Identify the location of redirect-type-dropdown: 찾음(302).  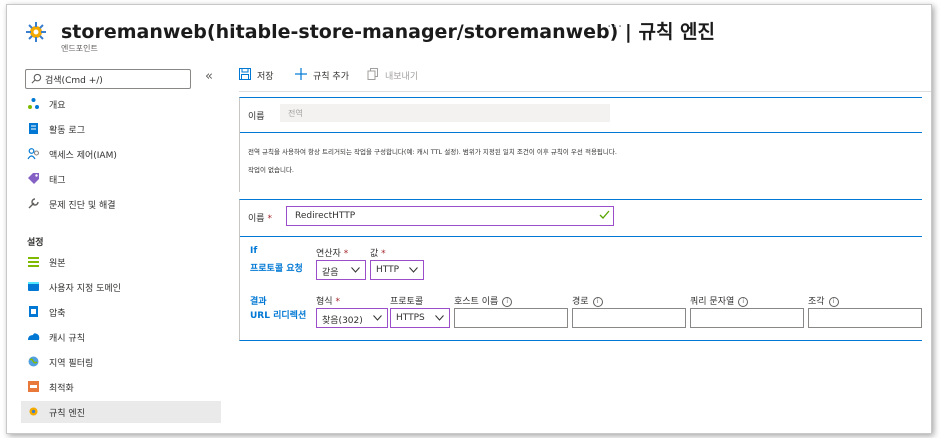
(352, 318).